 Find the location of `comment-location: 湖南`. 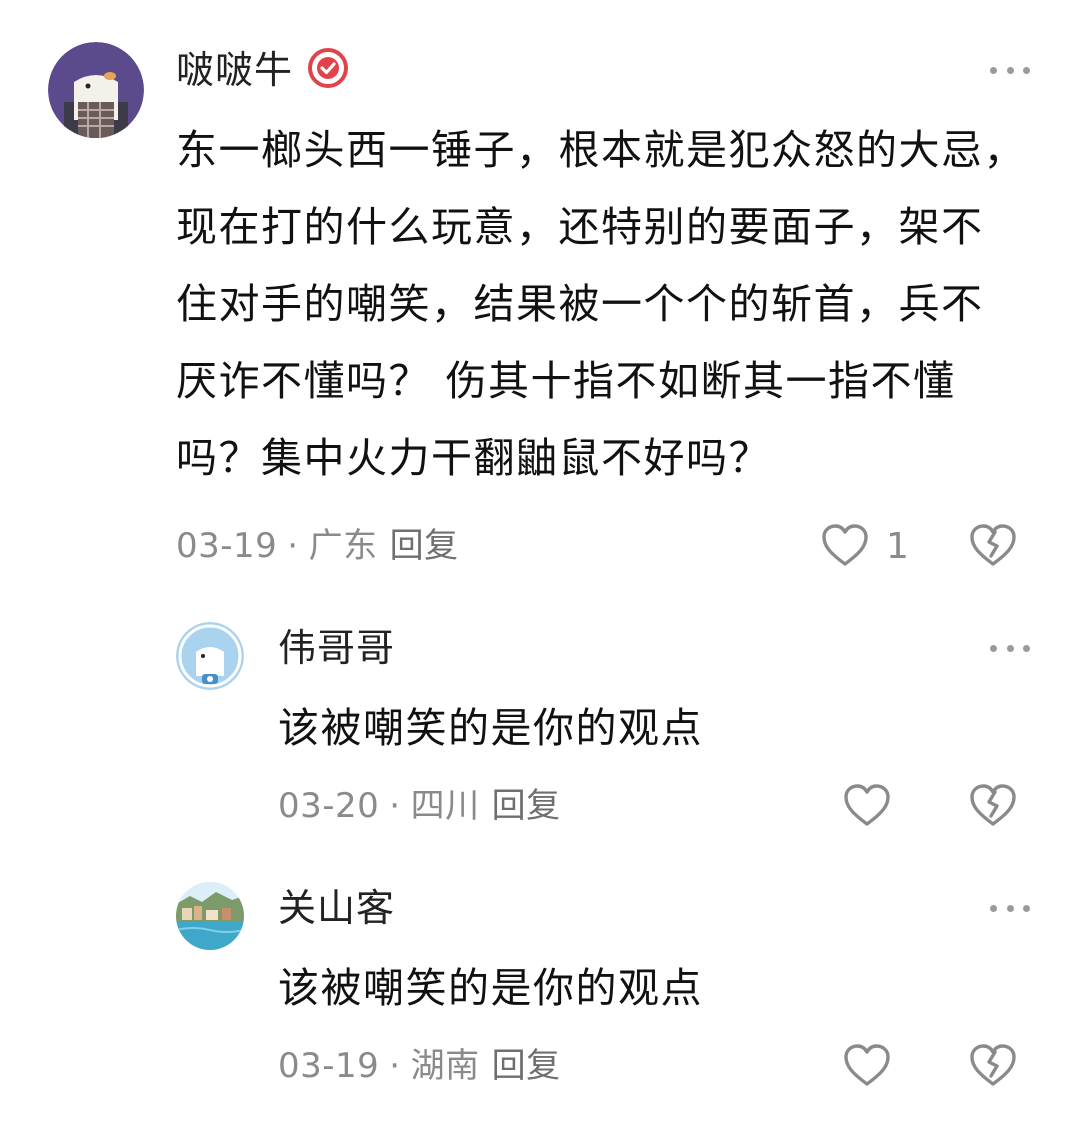

comment-location: 湖南 is located at coordinates (445, 1066).